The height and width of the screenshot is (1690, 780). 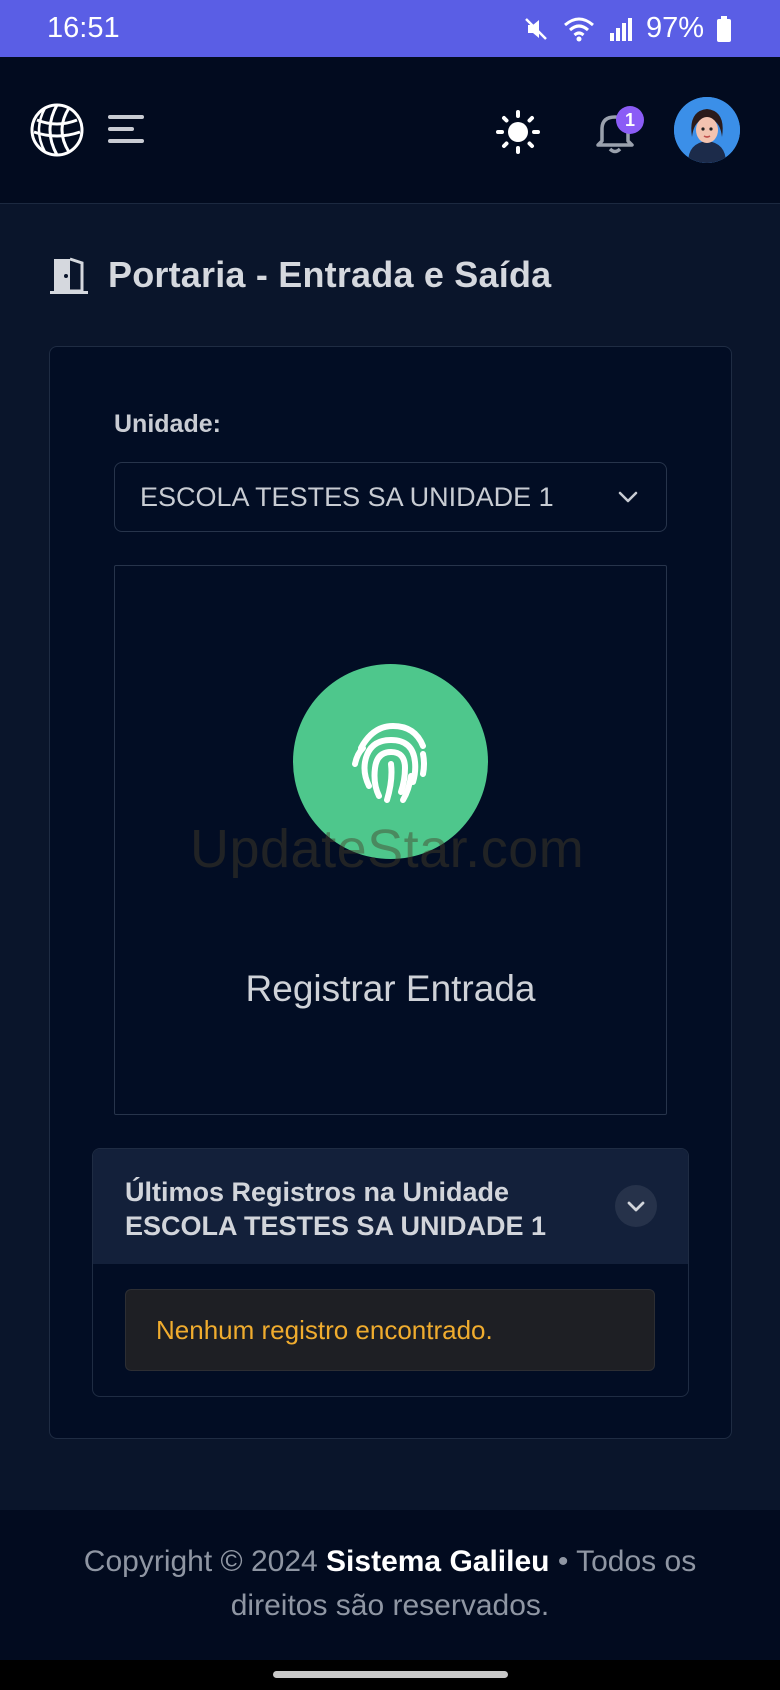 What do you see at coordinates (347, 496) in the screenshot?
I see `unit-select-value: ESCOLA TESTES SA UNIDADE 1` at bounding box center [347, 496].